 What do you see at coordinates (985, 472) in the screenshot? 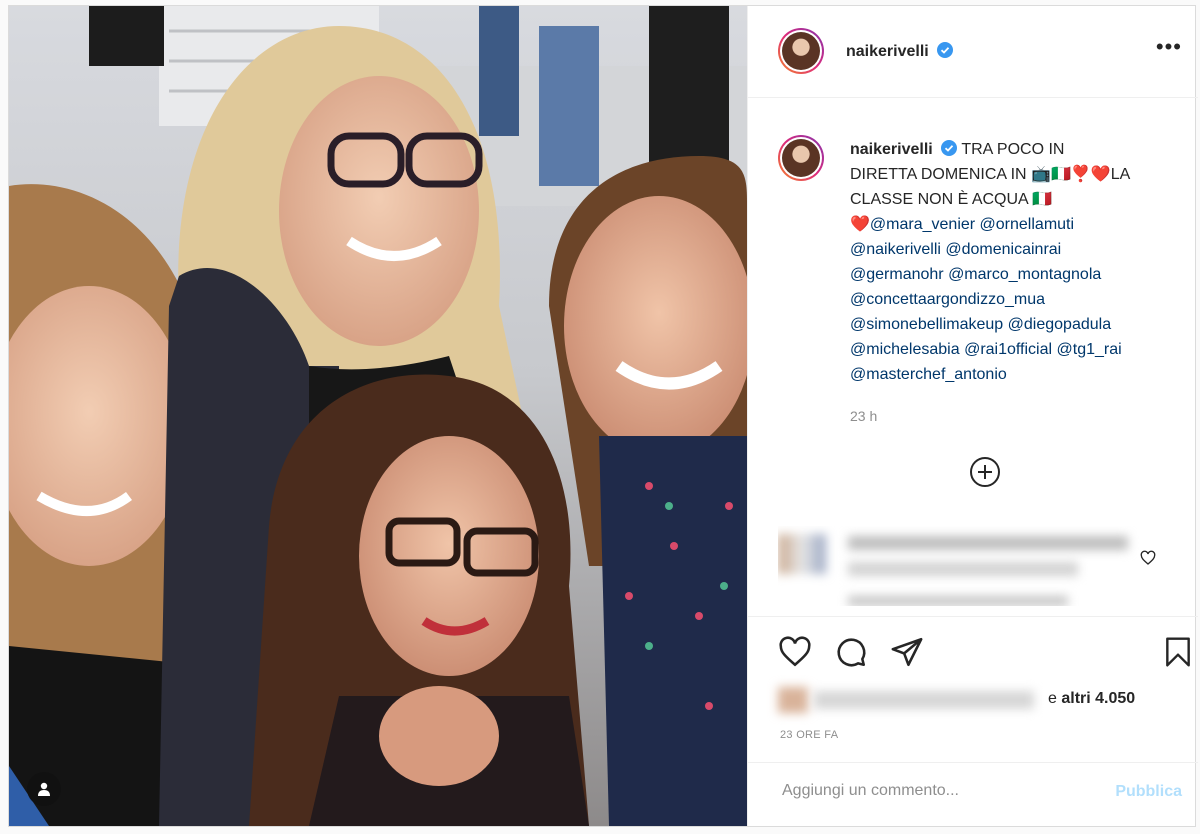
I see `load-more-comments-icon` at bounding box center [985, 472].